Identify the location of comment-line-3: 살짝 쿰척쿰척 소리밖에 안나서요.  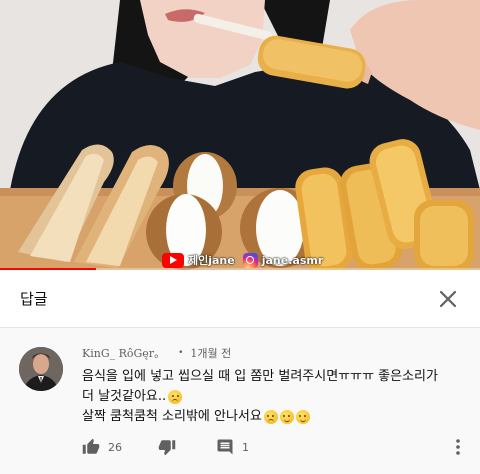
(276, 417).